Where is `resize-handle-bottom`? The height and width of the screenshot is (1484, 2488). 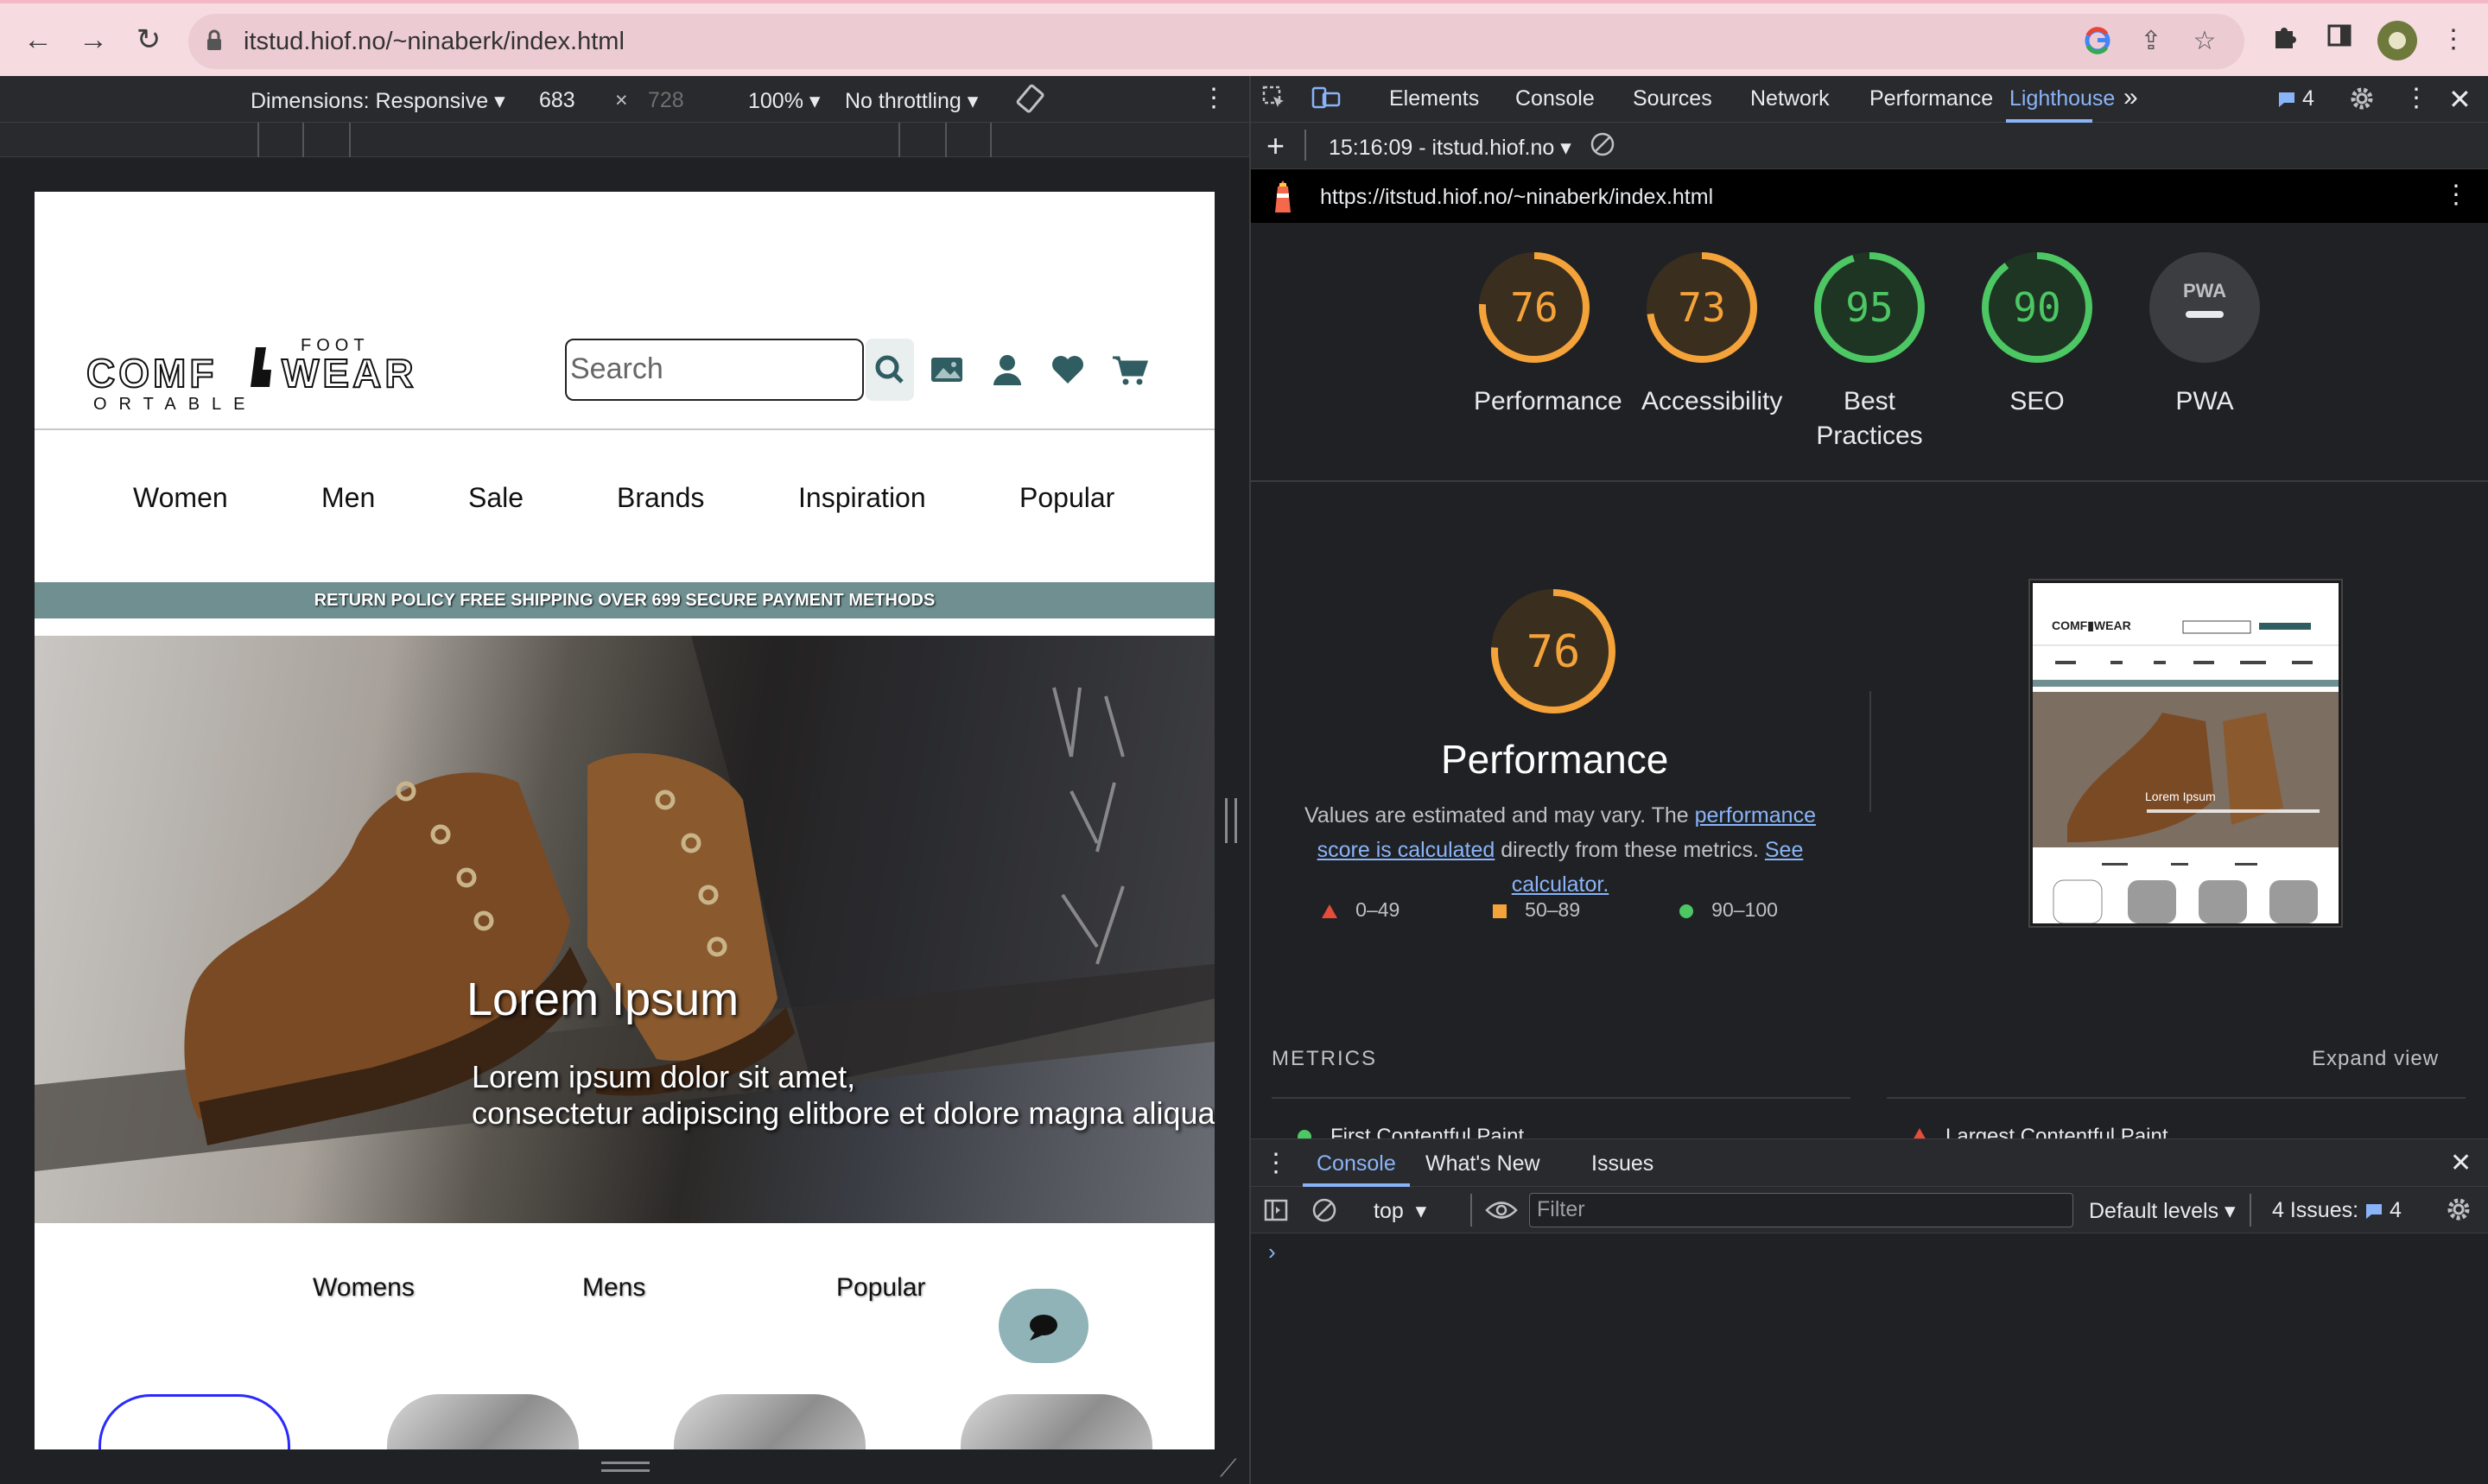 resize-handle-bottom is located at coordinates (625, 1467).